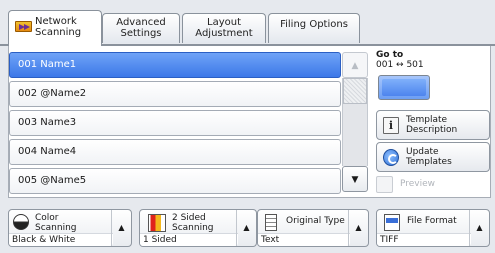 The width and height of the screenshot is (495, 253). What do you see at coordinates (52, 93) in the screenshot?
I see `list-item-label: 002 @Name2` at bounding box center [52, 93].